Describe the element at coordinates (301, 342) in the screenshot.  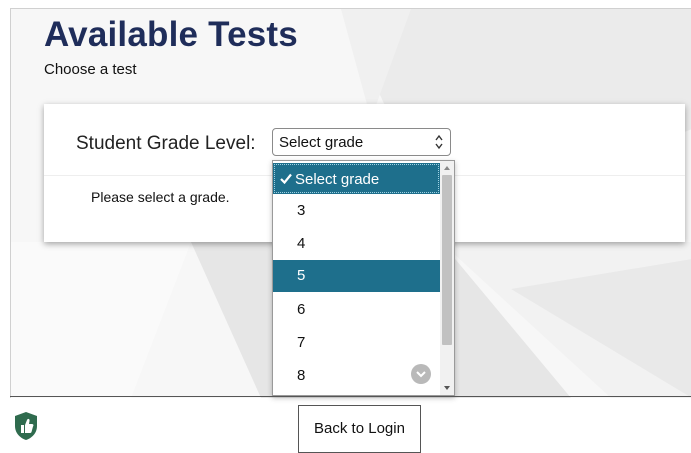
I see `option-label: 7` at that location.